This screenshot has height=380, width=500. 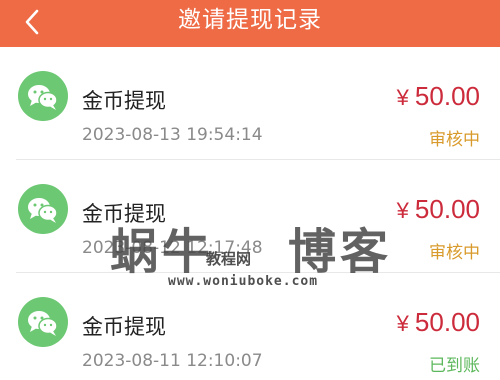 I want to click on record-time: 2023-08-11 12:10:07, so click(x=172, y=361).